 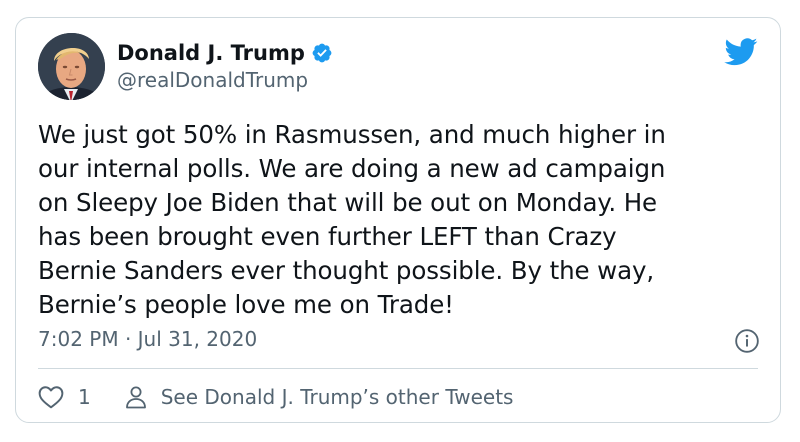 I want to click on person-icon, so click(x=135, y=397).